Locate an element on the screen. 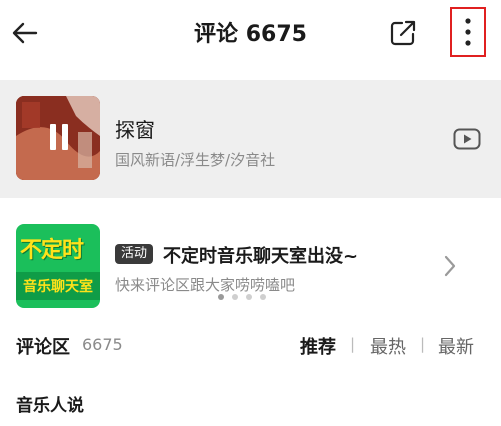  musician-says-title: 音乐人说 is located at coordinates (50, 406).